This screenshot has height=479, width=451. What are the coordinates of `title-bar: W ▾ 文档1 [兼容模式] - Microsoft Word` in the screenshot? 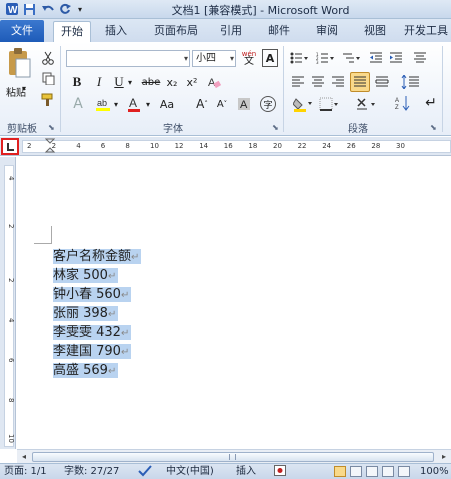 It's located at (225, 9).